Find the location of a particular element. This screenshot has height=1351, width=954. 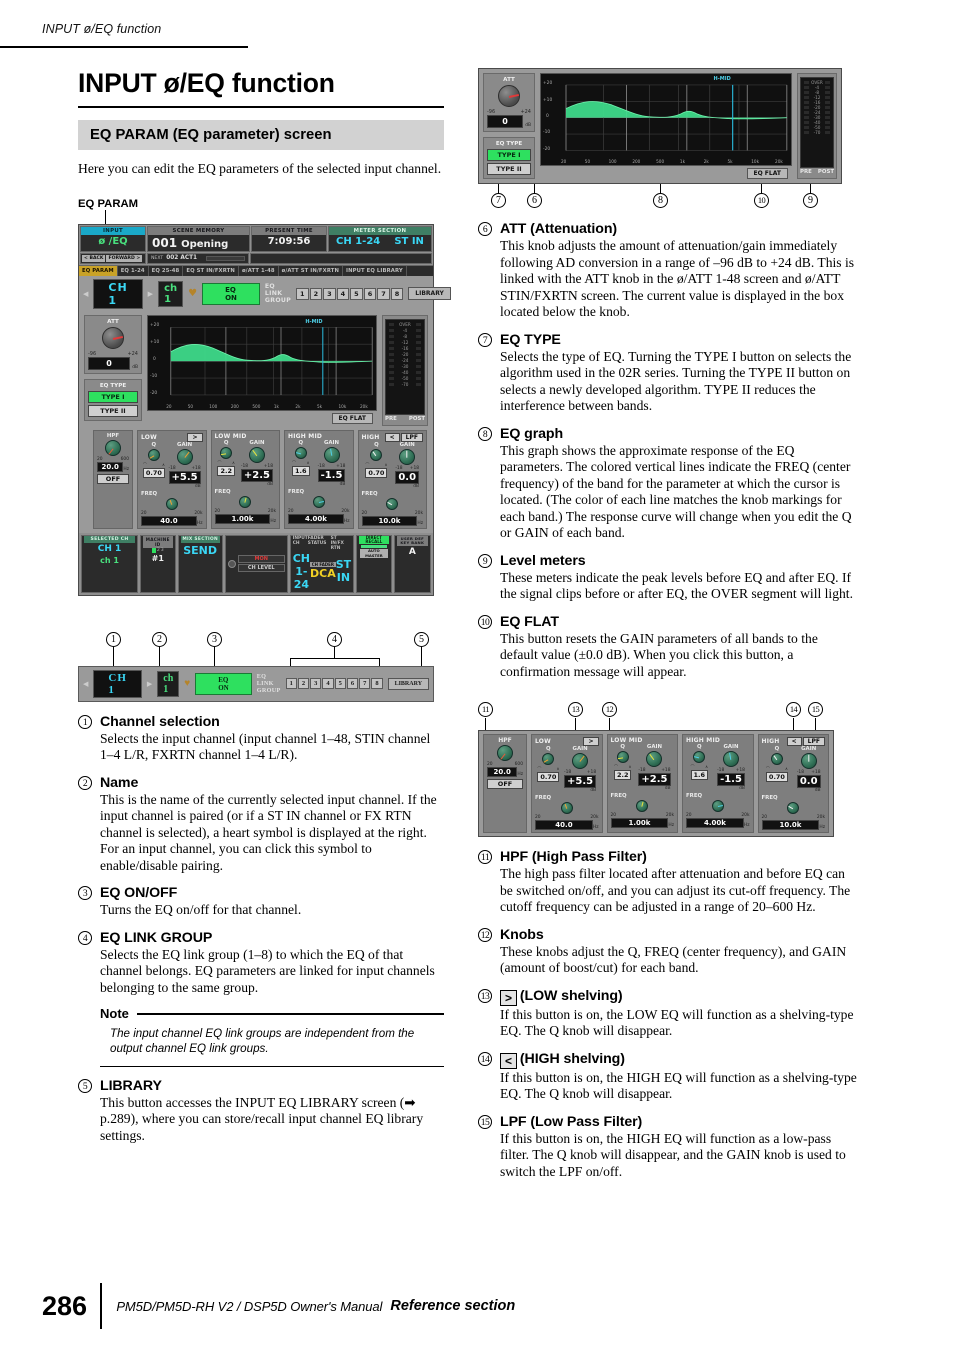

callout-link-group-7: 7 is located at coordinates (365, 684).